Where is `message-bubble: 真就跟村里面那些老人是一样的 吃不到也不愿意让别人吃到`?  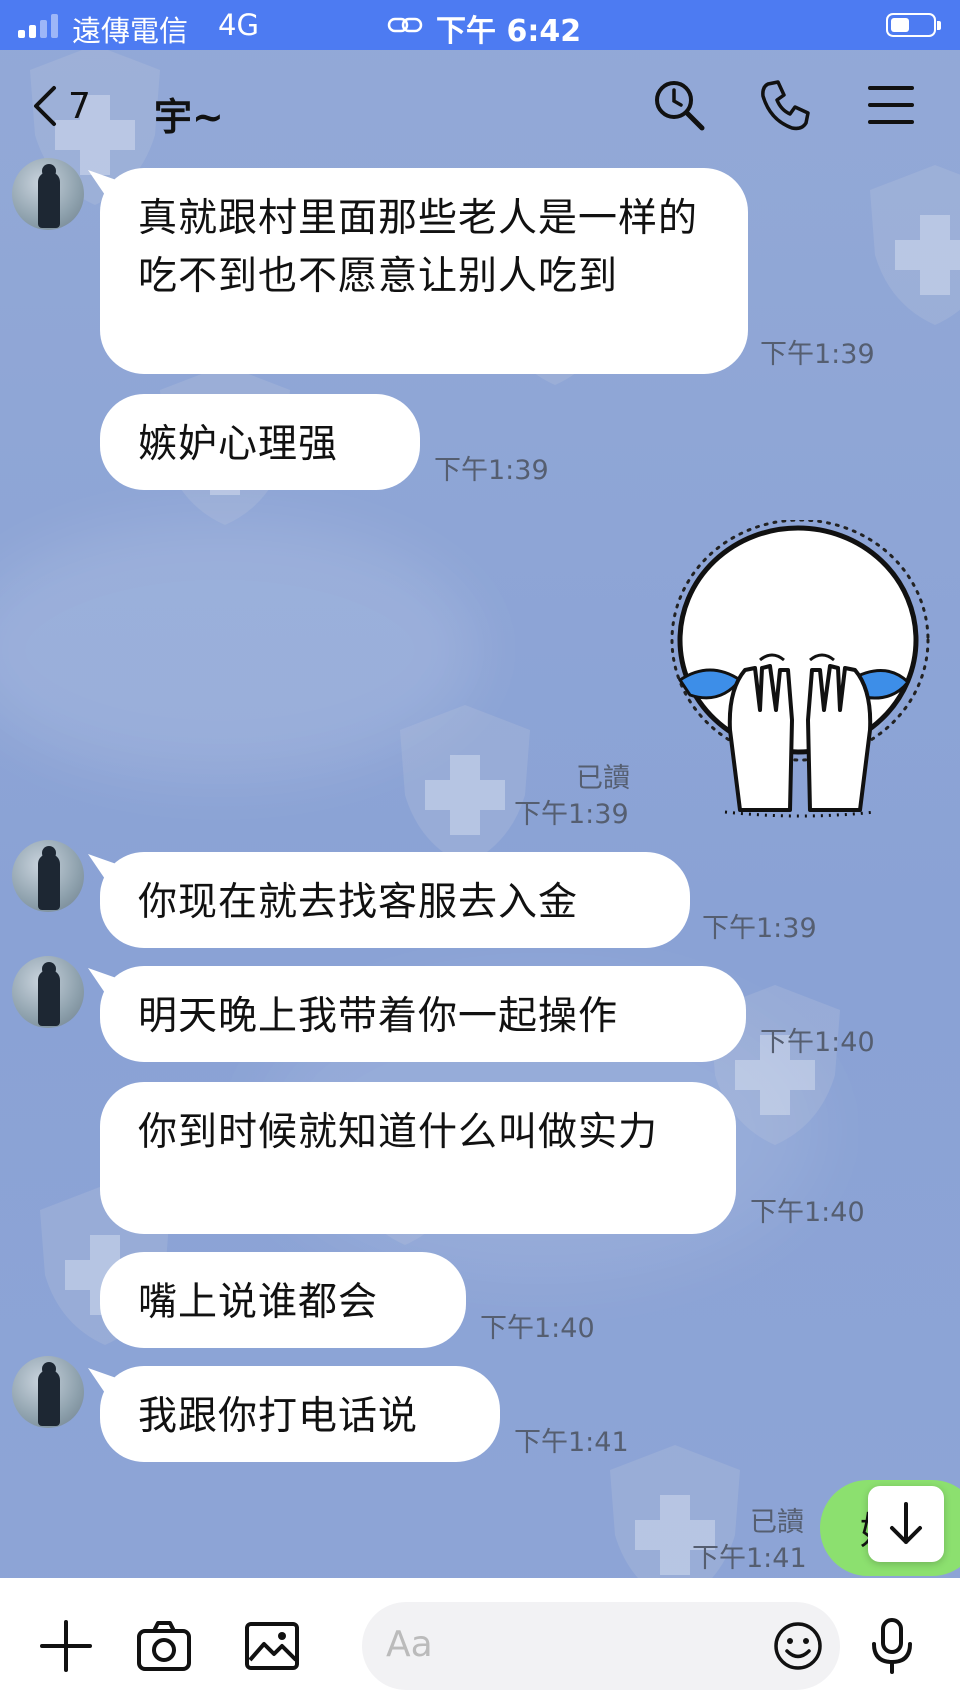 message-bubble: 真就跟村里面那些老人是一样的 吃不到也不愿意让别人吃到 is located at coordinates (424, 271).